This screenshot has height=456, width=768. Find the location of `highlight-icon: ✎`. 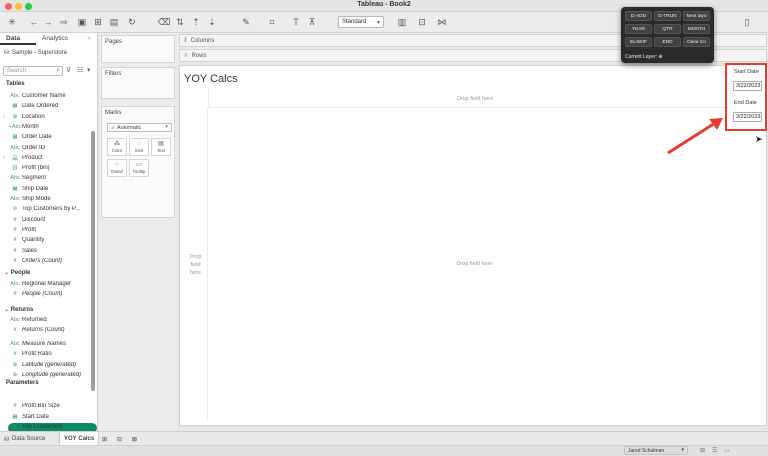

highlight-icon: ✎ is located at coordinates (246, 22).